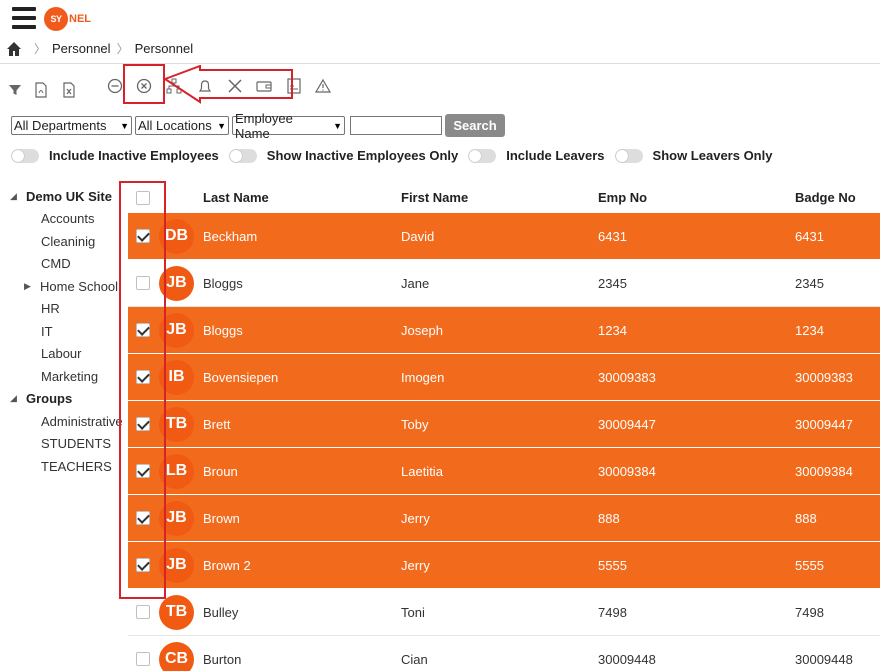 Image resolution: width=880 pixels, height=671 pixels. Describe the element at coordinates (14, 49) in the screenshot. I see `home-icon` at that location.